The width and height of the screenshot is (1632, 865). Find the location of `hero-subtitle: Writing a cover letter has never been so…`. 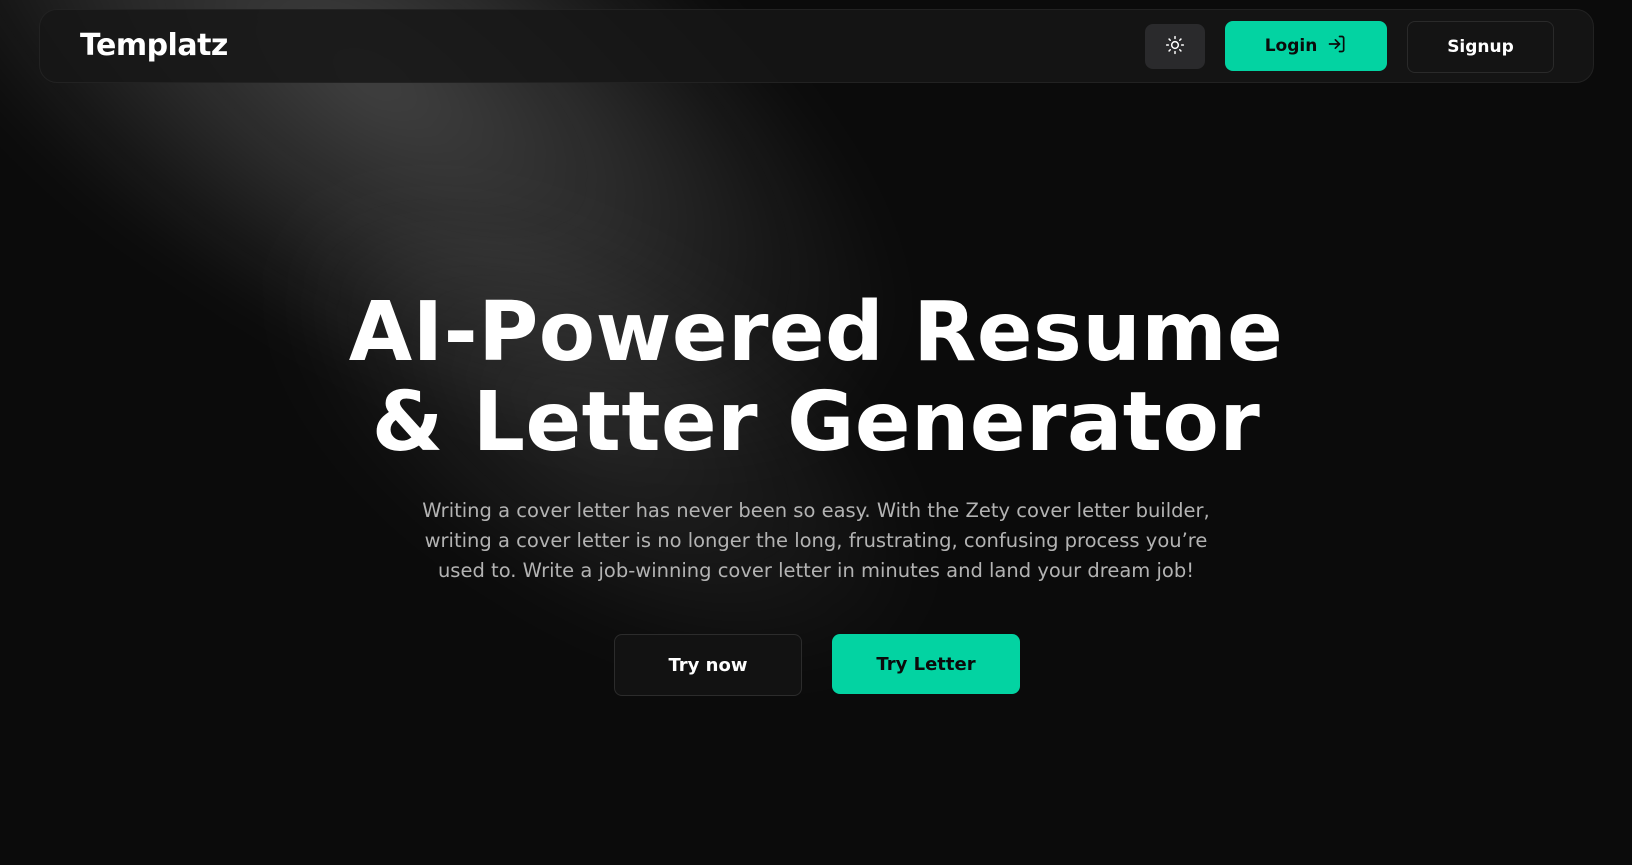

hero-subtitle: Writing a cover letter has never been so… is located at coordinates (816, 540).